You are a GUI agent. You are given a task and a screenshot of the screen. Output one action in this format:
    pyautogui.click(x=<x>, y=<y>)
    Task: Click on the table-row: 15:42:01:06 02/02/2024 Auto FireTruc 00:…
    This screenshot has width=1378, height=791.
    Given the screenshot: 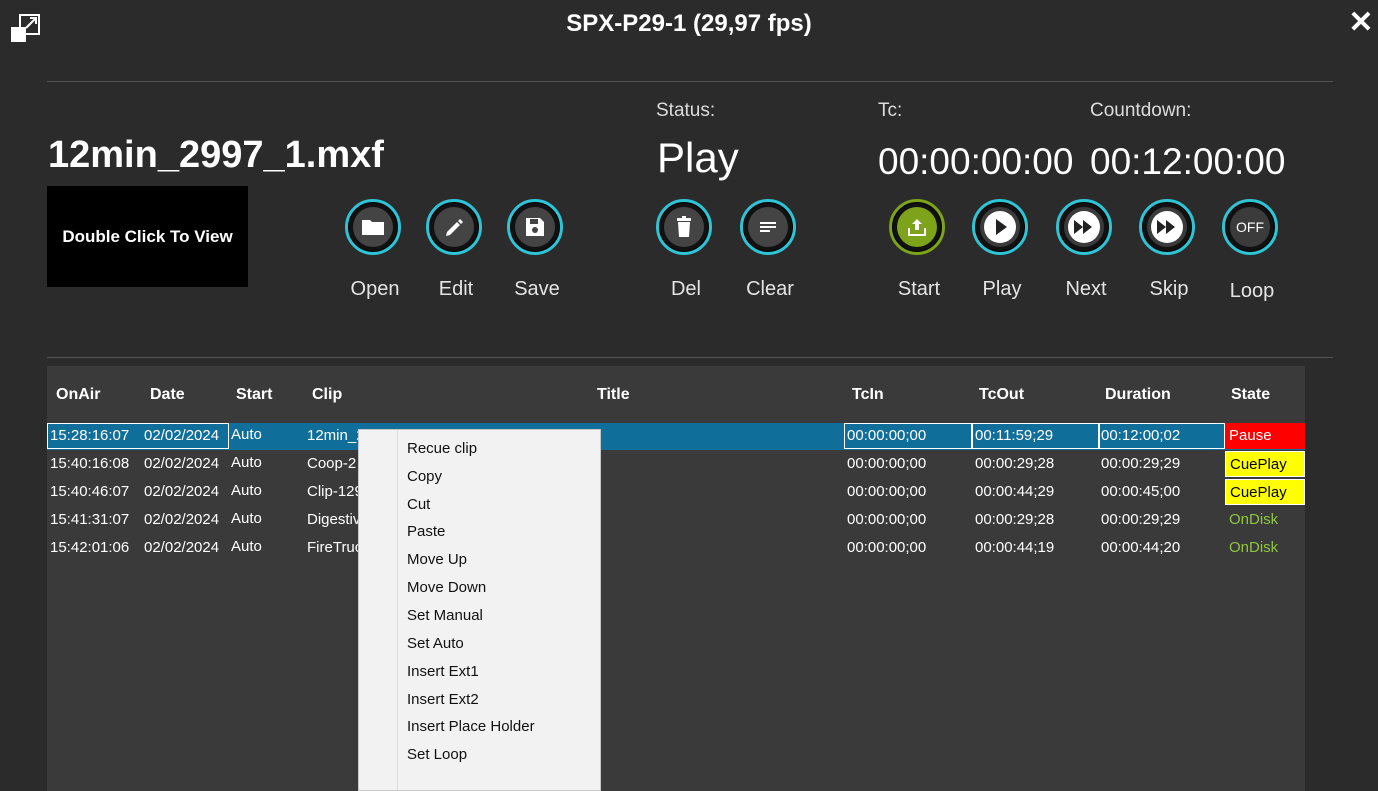 What is the action you would take?
    pyautogui.click(x=676, y=548)
    